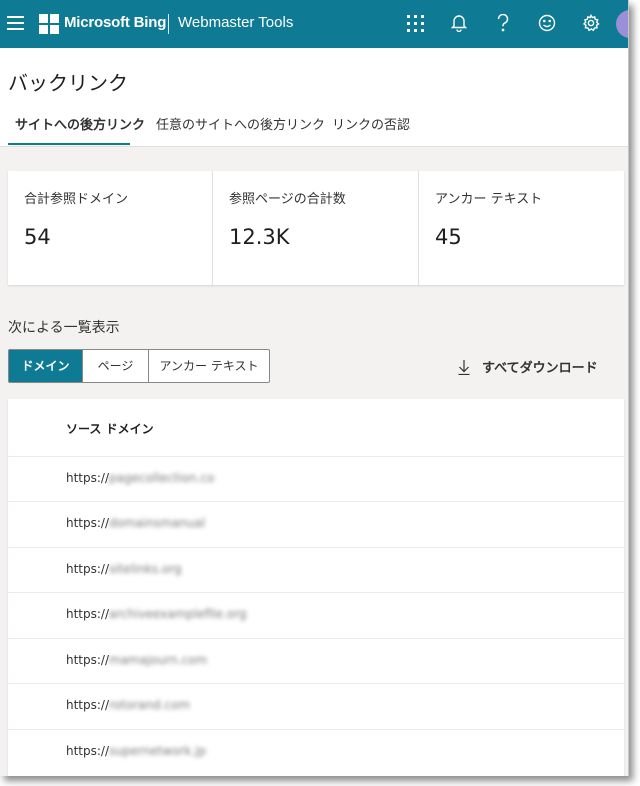 This screenshot has width=640, height=786. What do you see at coordinates (591, 23) in the screenshot?
I see `gear-icon` at bounding box center [591, 23].